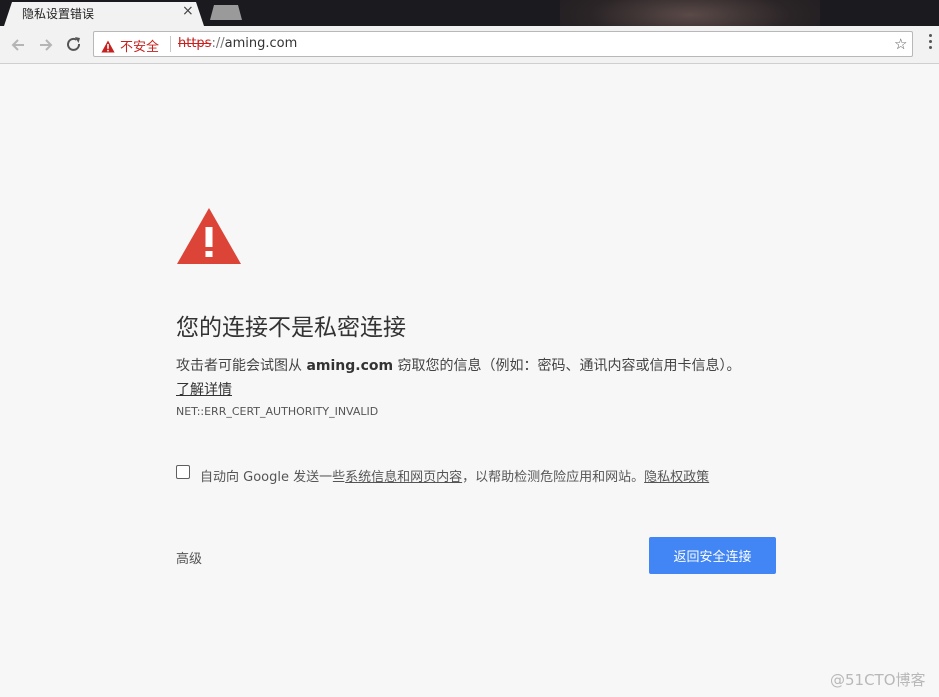  What do you see at coordinates (226, 12) in the screenshot?
I see `new-tab-button` at bounding box center [226, 12].